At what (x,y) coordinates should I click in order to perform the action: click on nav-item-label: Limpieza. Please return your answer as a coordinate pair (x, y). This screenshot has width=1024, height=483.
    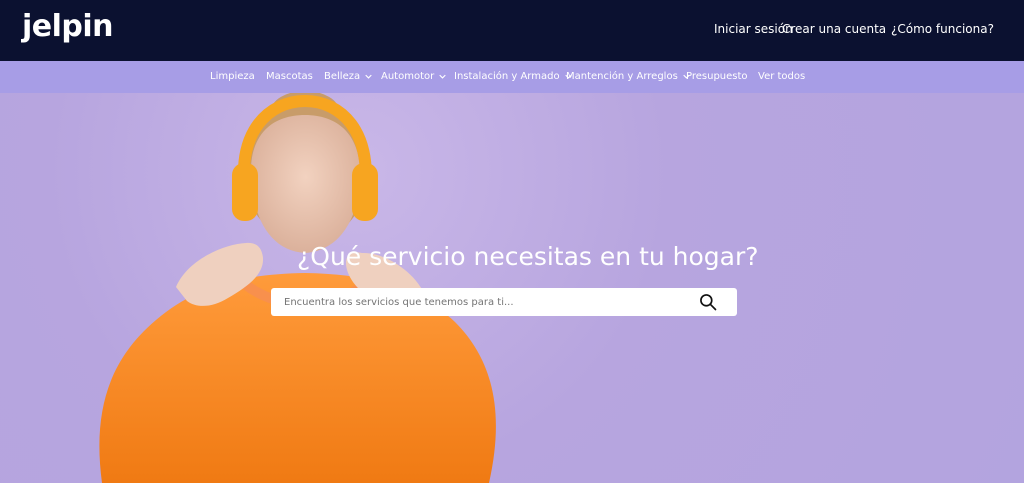
    Looking at the image, I should click on (232, 76).